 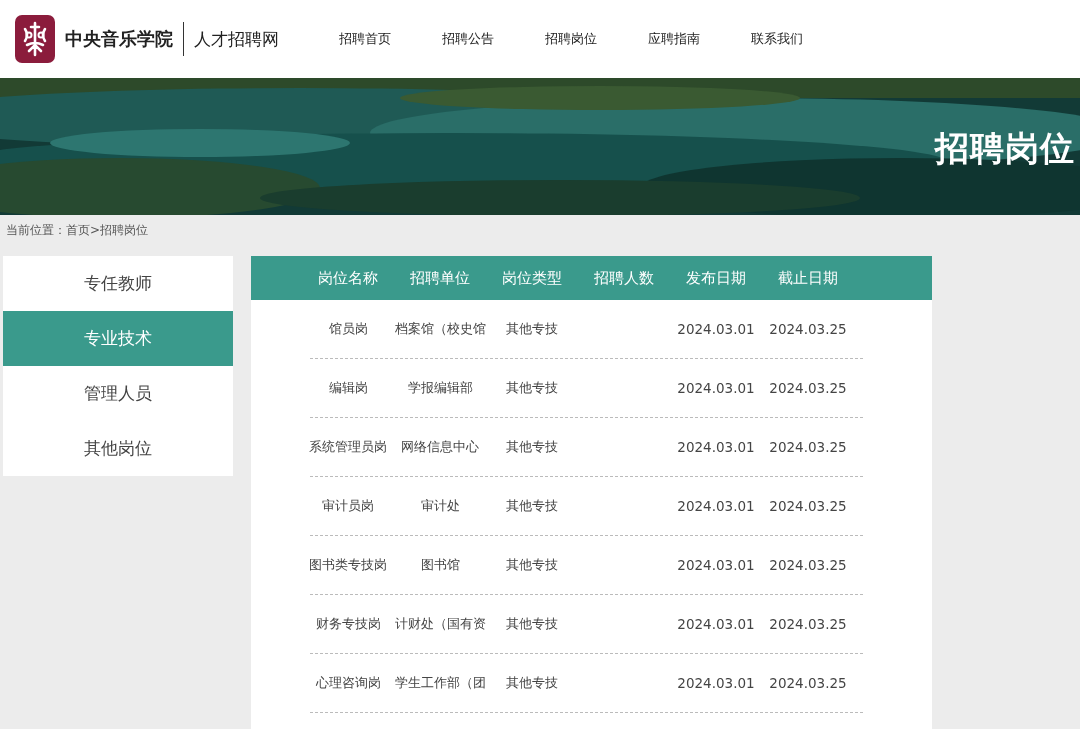 What do you see at coordinates (699, 39) in the screenshot?
I see `nav-link: 应聘指南` at bounding box center [699, 39].